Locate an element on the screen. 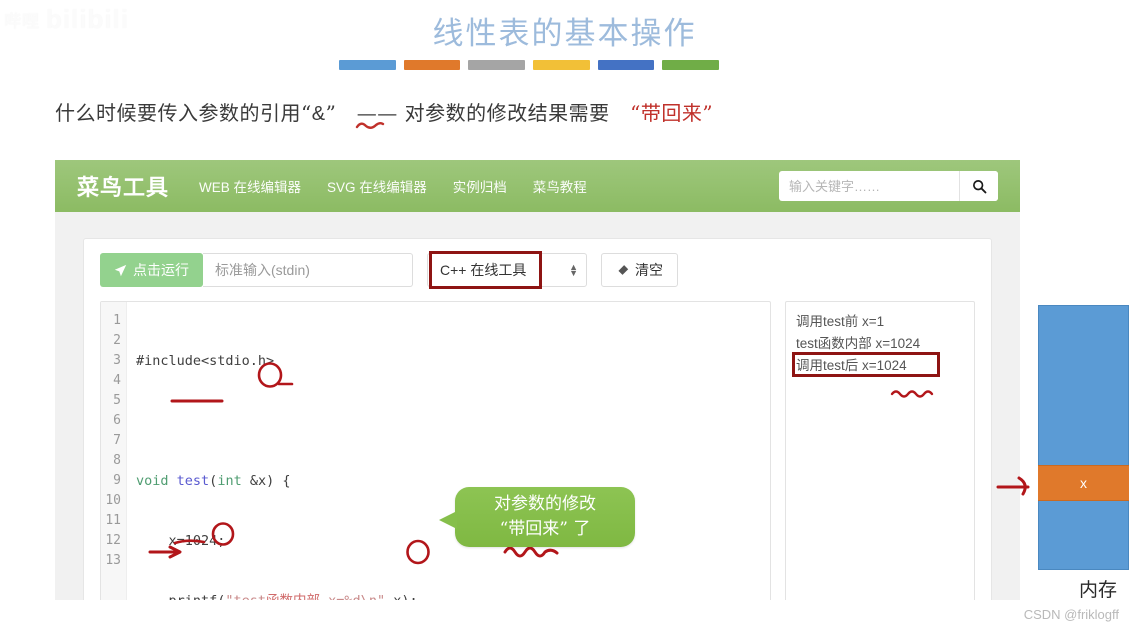 The image size is (1129, 628). nav-link-svg-editor: SVG 在线编辑器 is located at coordinates (377, 186).